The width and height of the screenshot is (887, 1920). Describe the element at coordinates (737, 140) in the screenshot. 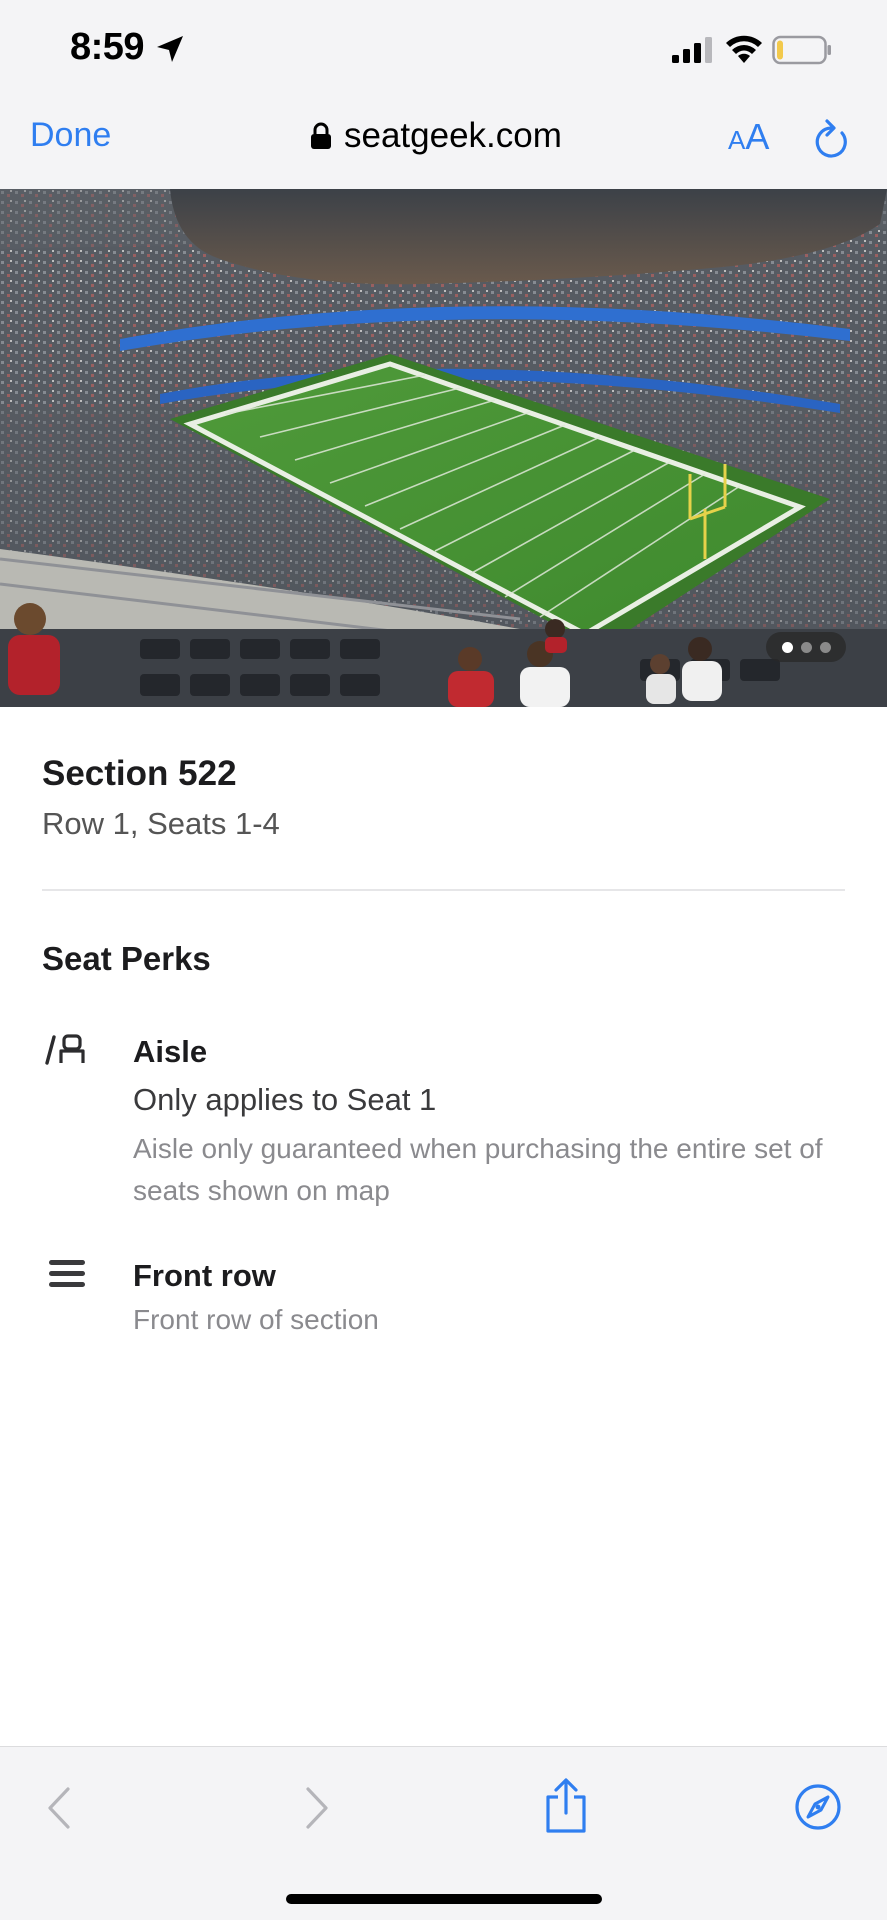

I see `text-size-label-small: A` at that location.